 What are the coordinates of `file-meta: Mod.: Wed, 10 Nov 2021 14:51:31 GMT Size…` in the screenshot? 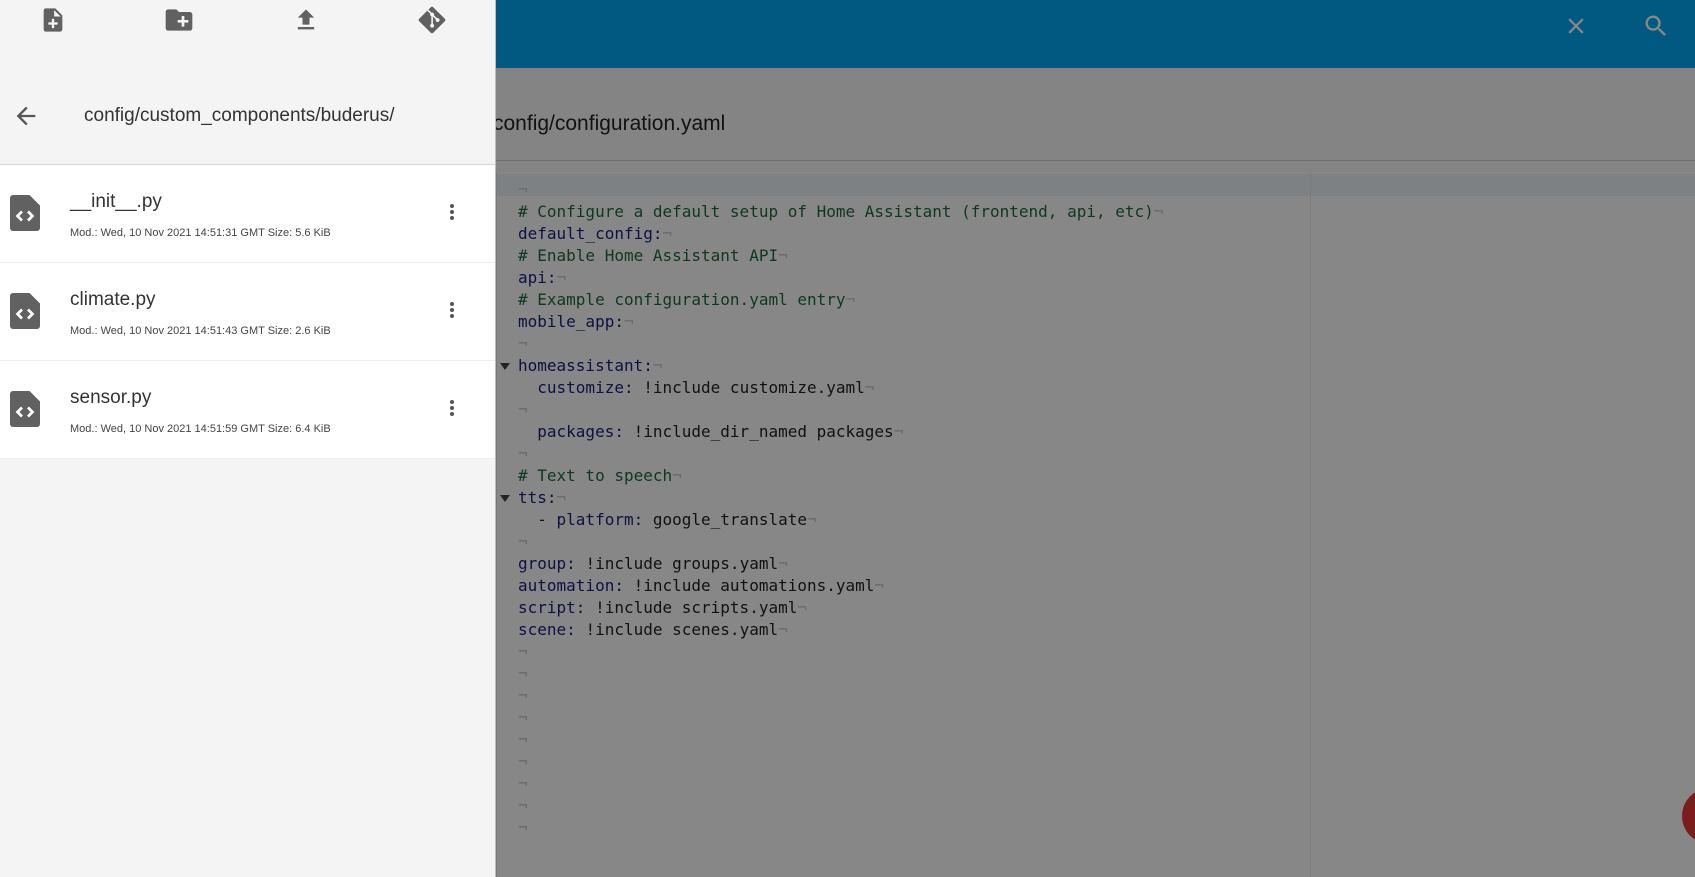 It's located at (200, 233).